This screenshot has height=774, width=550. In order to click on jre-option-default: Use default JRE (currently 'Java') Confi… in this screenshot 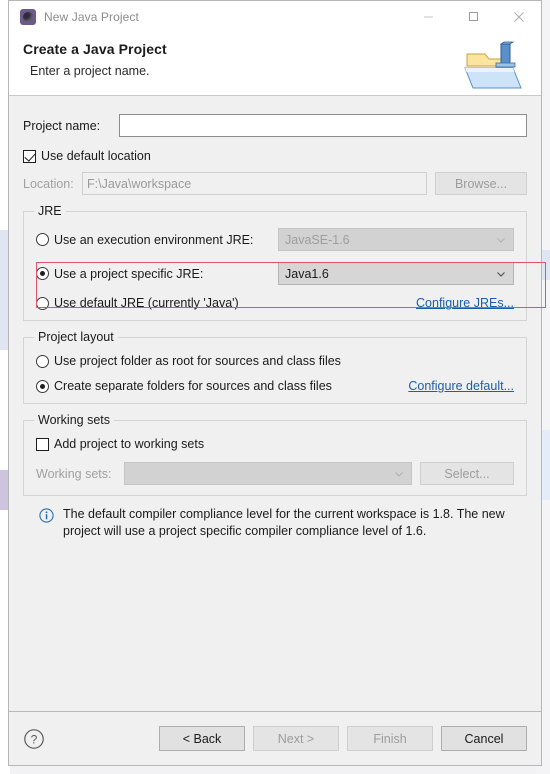, I will do `click(275, 303)`.